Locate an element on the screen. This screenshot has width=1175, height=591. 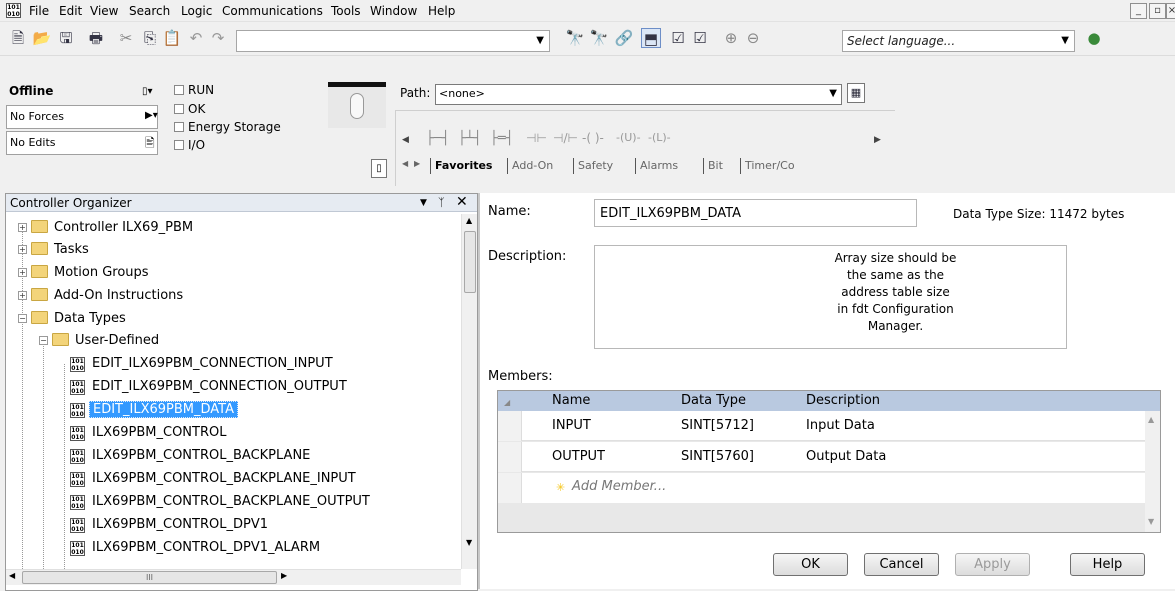
menu-search: Search is located at coordinates (149, 11).